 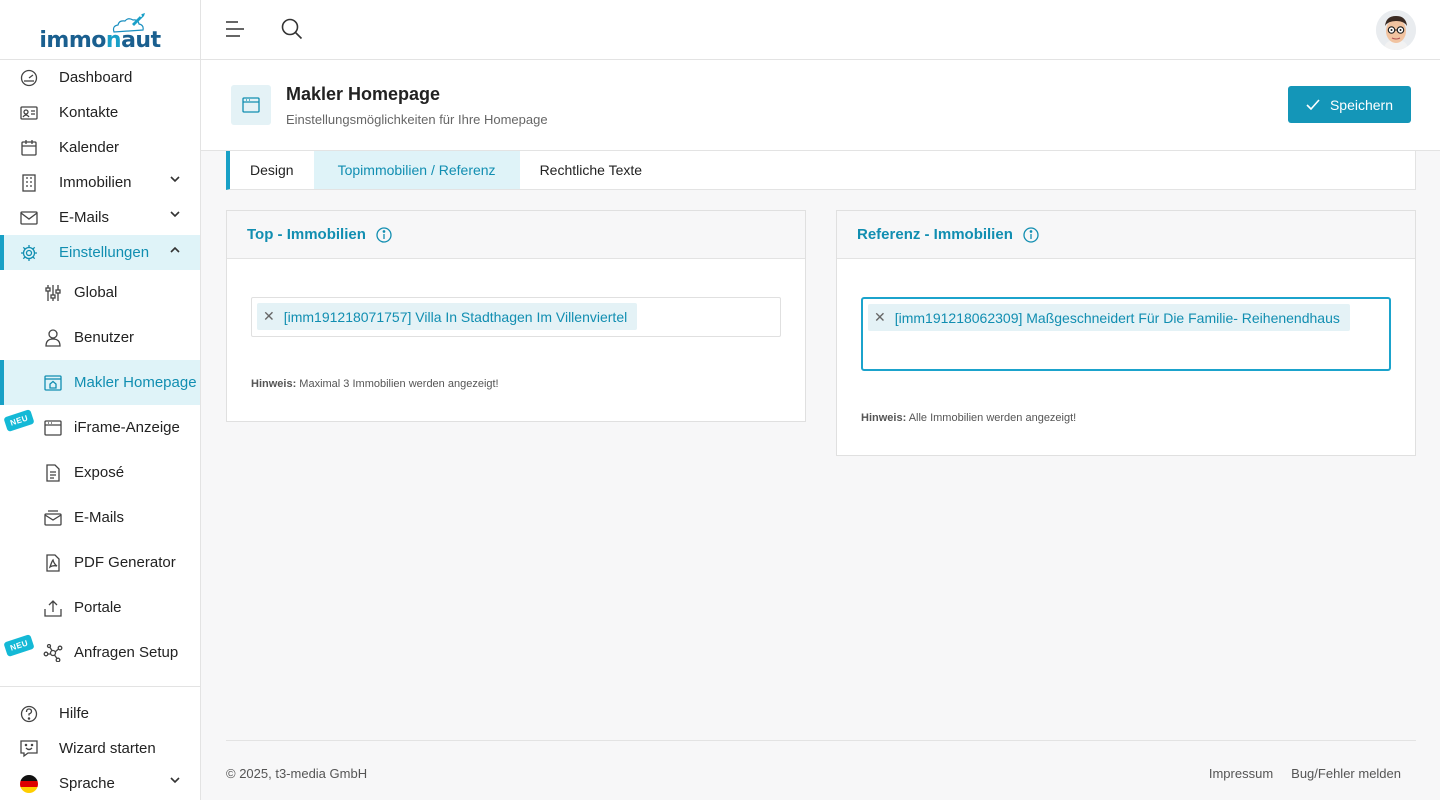 I want to click on impressum-link: Impressum, so click(x=1241, y=773).